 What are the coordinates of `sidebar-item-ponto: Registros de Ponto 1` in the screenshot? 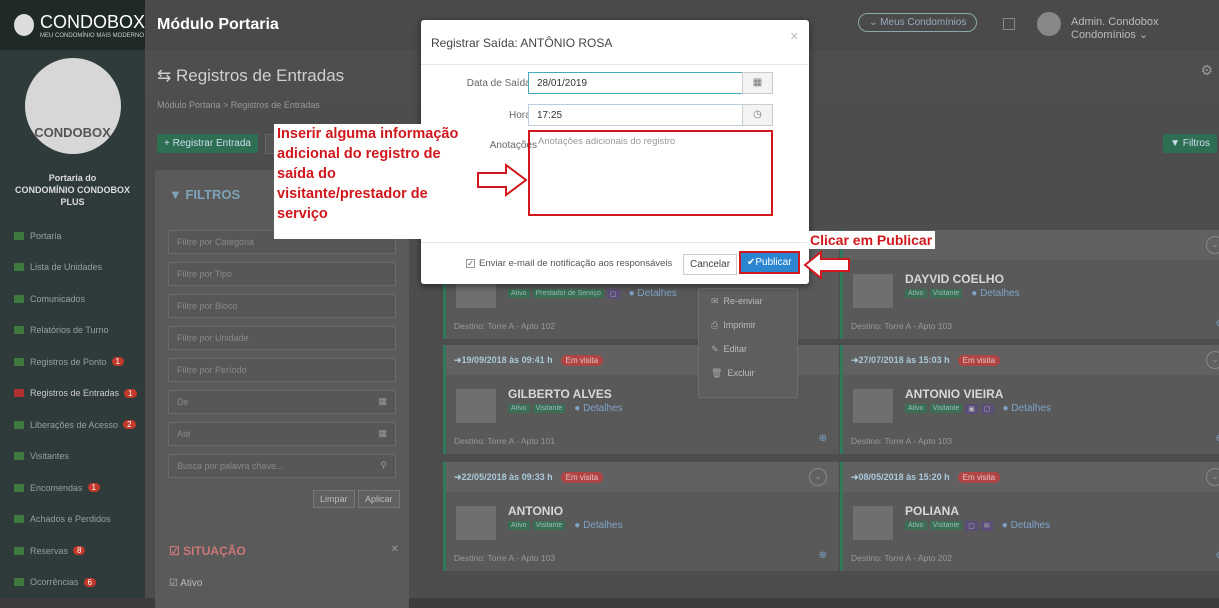 It's located at (72, 362).